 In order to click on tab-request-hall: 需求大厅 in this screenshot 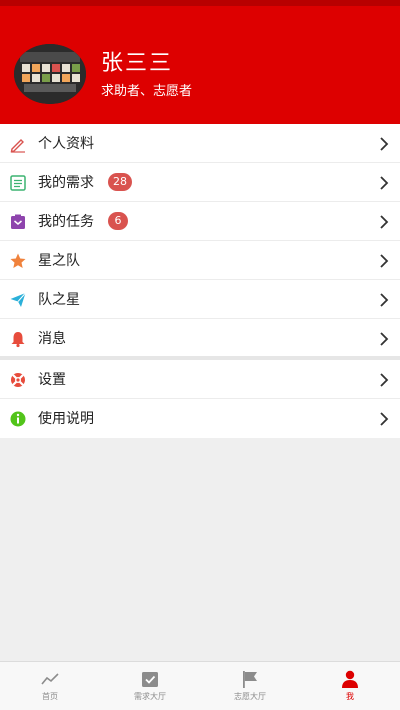, I will do `click(150, 686)`.